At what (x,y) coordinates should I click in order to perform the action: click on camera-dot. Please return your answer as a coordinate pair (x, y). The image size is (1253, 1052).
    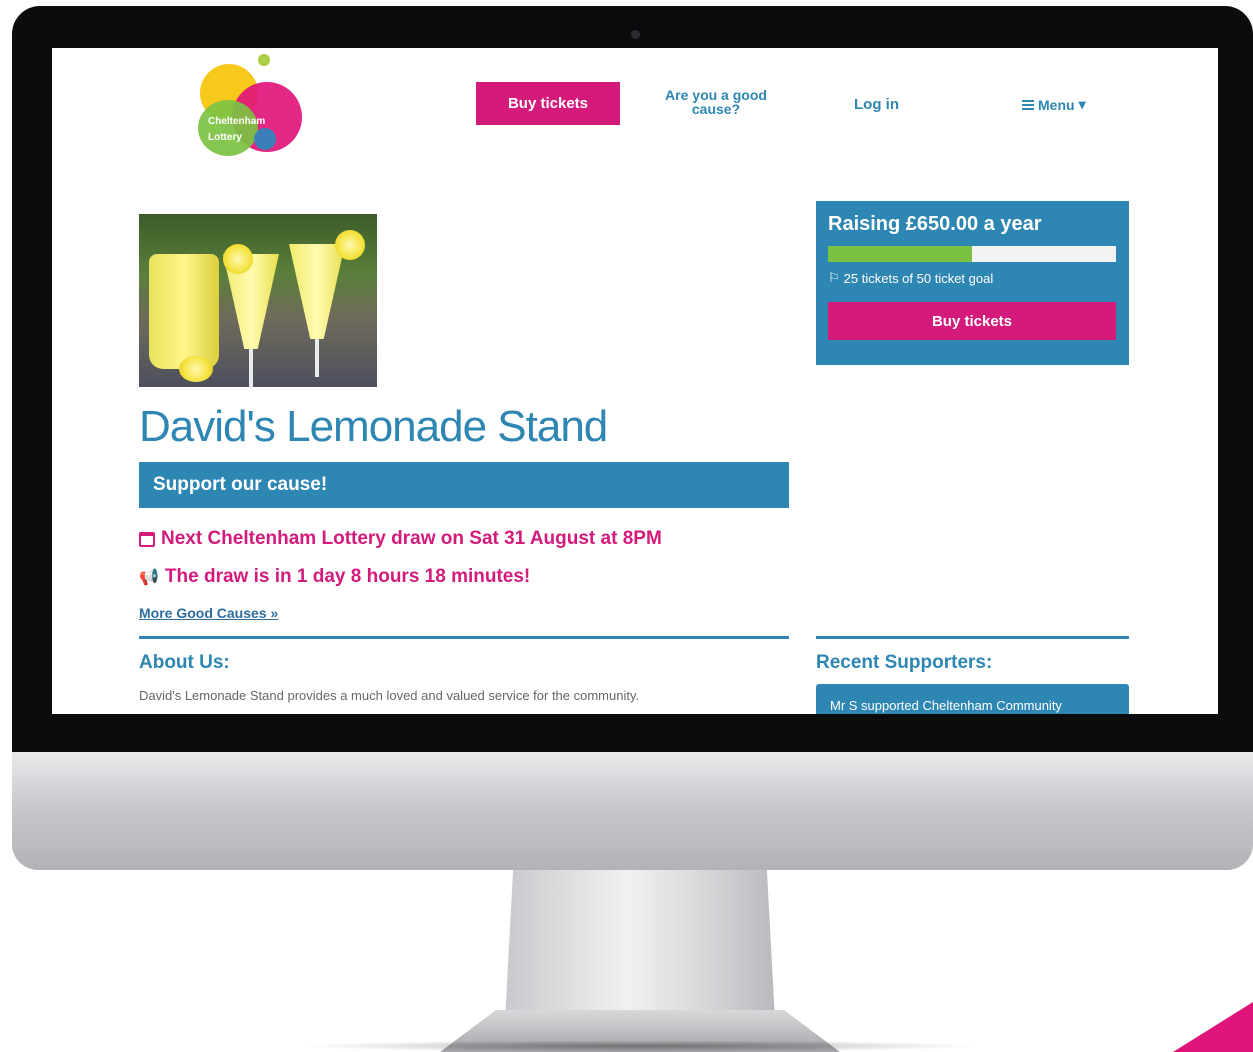
    Looking at the image, I should click on (635, 34).